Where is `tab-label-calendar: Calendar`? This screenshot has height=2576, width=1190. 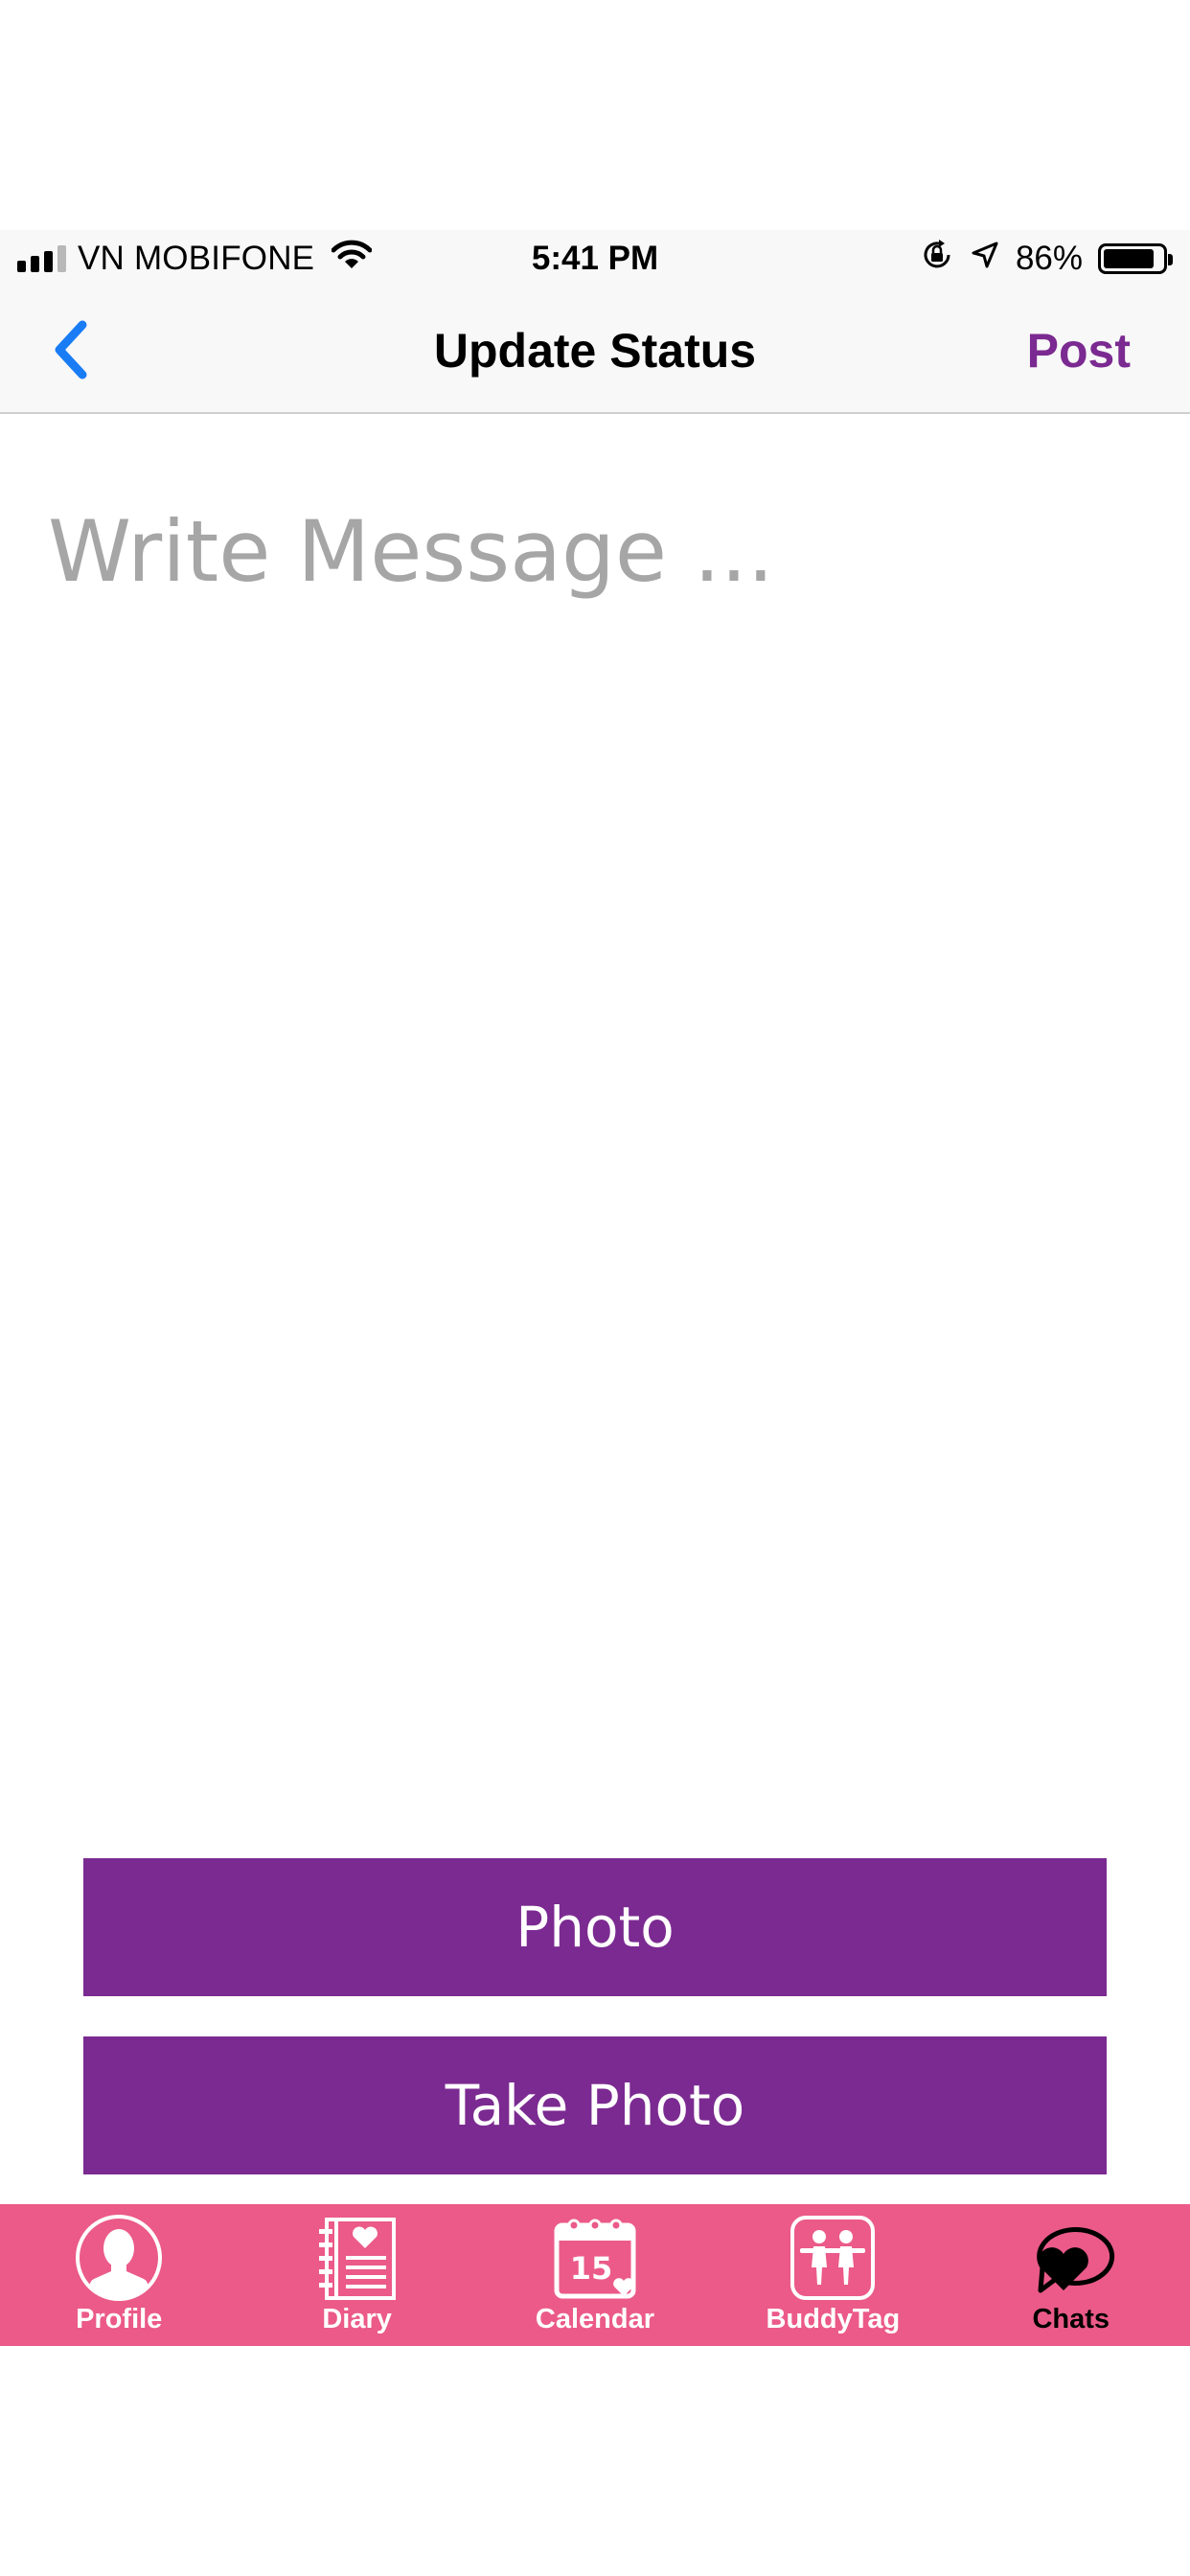 tab-label-calendar: Calendar is located at coordinates (595, 2319).